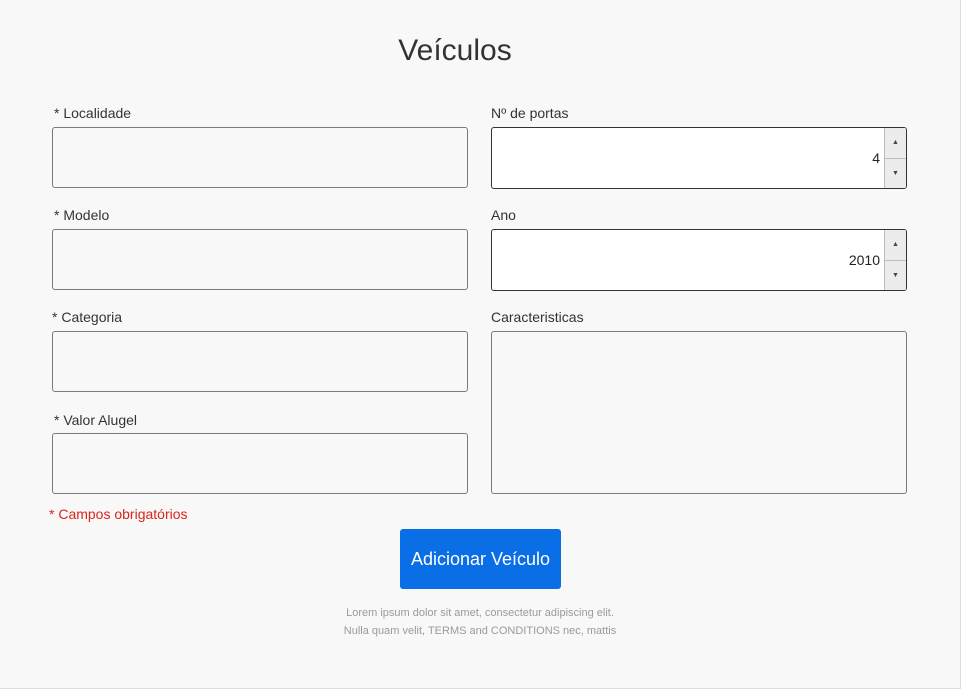  I want to click on valor-aluguel-label: * Valor Alugel, so click(96, 420).